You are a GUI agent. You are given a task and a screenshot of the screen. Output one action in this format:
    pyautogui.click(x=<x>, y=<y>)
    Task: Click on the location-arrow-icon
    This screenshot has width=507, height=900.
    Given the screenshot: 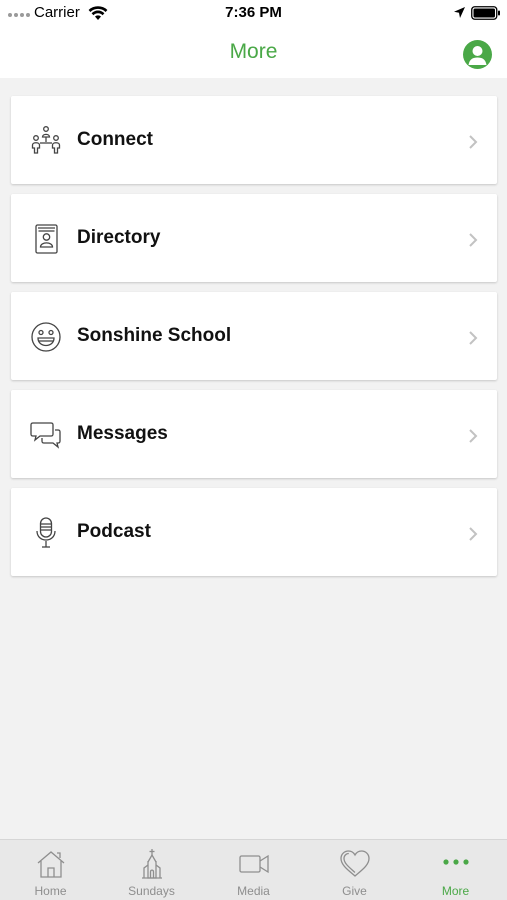 What is the action you would take?
    pyautogui.click(x=459, y=12)
    